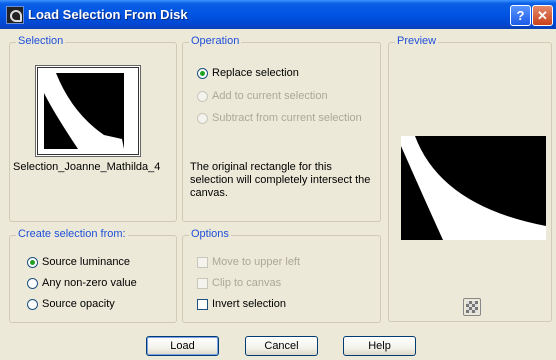 The image size is (556, 360). Describe the element at coordinates (270, 96) in the screenshot. I see `radio-label: Add to current selection` at that location.